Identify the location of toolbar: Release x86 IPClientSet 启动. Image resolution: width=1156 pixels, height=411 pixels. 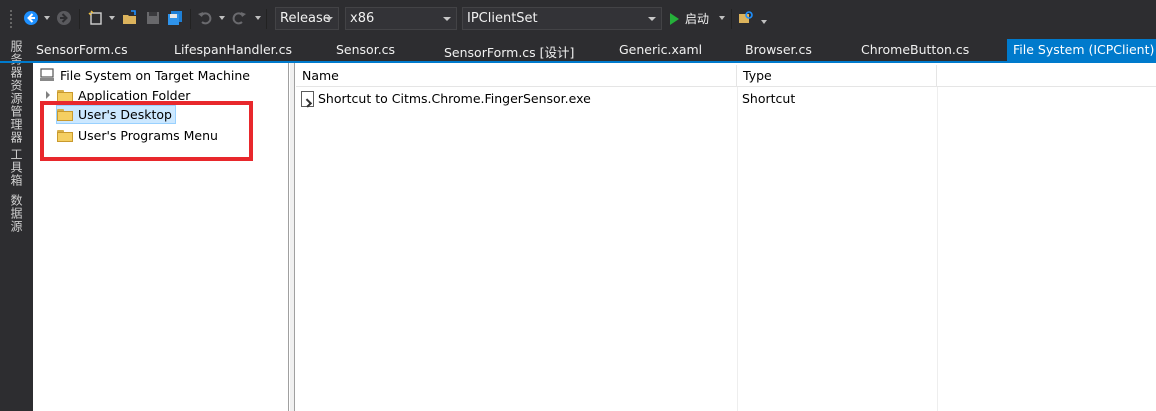
(578, 19).